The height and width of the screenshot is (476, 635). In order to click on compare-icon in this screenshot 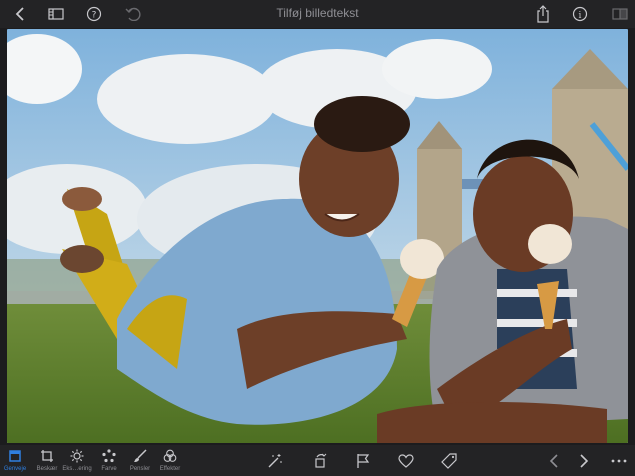, I will do `click(620, 14)`.